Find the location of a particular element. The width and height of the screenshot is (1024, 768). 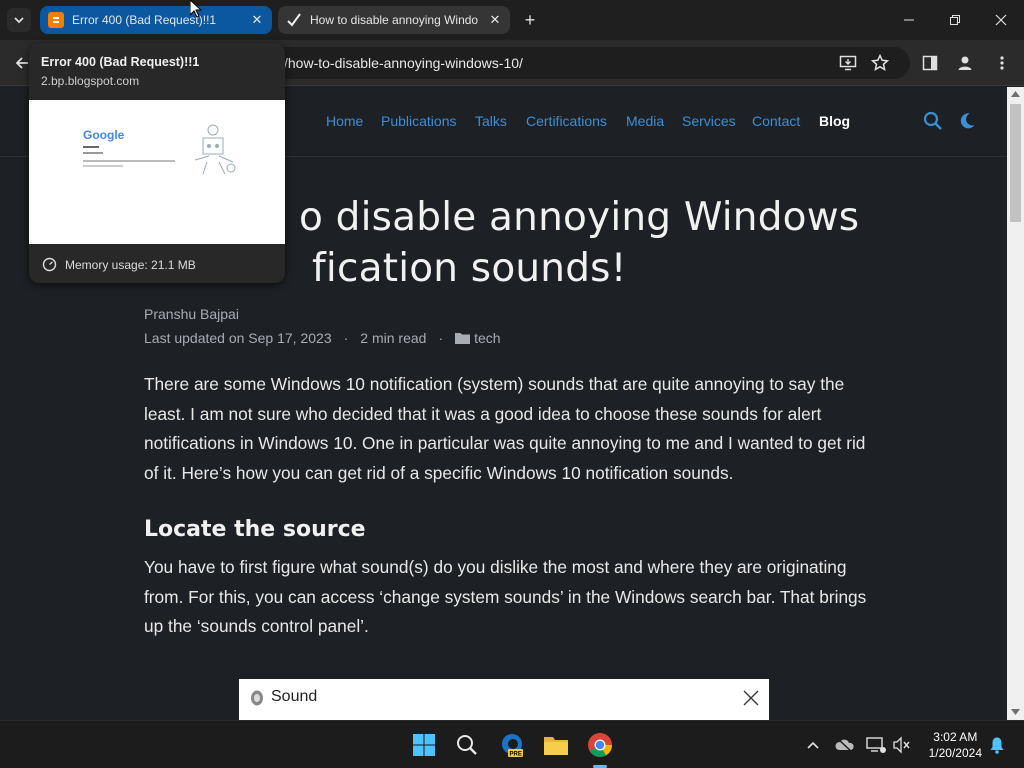

tab-preview-thumbnail: Google is located at coordinates (157, 172).